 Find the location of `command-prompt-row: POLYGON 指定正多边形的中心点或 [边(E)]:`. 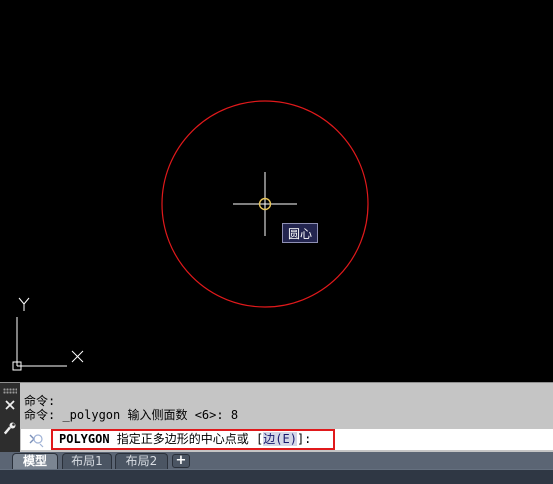

command-prompt-row: POLYGON 指定正多边形的中心点或 [边(E)]: is located at coordinates (287, 439).